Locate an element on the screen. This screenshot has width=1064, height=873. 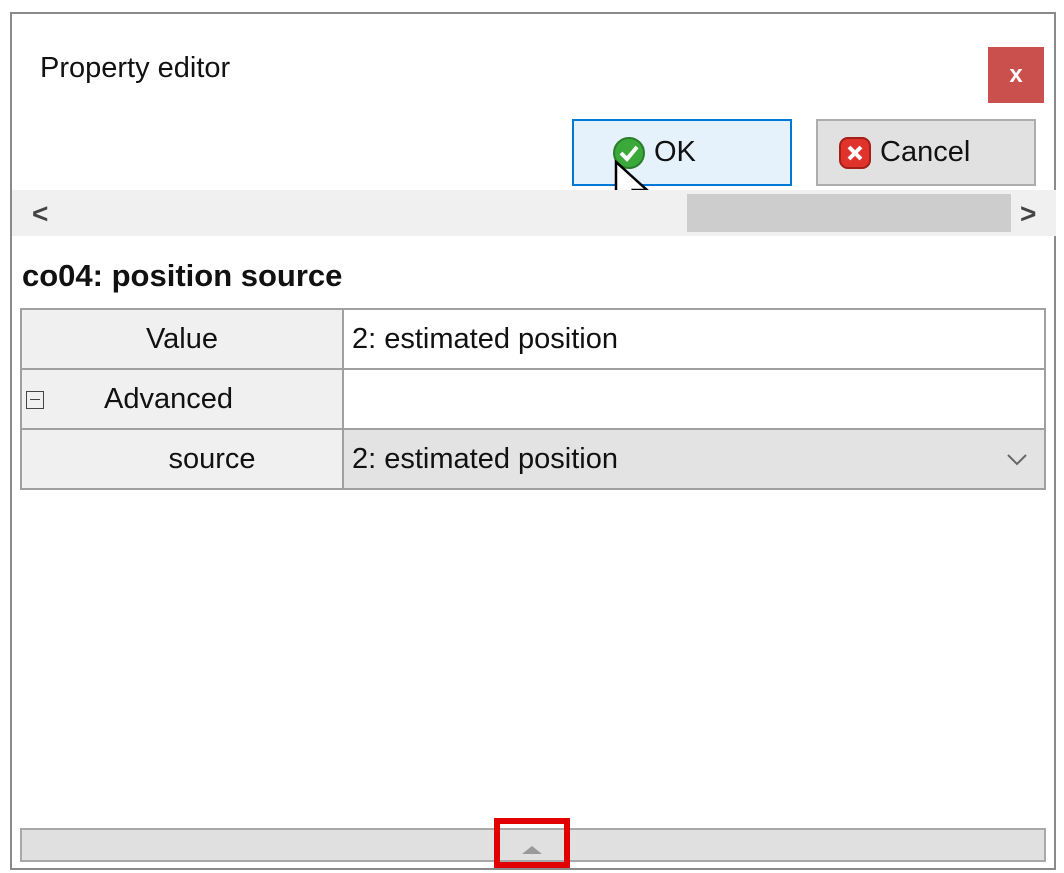
splitter-handle is located at coordinates (532, 843).